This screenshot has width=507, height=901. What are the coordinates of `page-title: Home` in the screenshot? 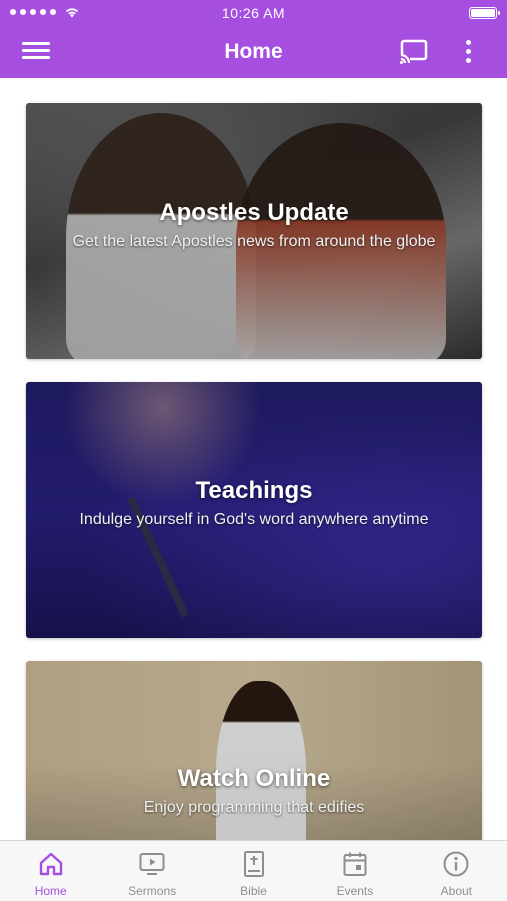 It's located at (253, 51).